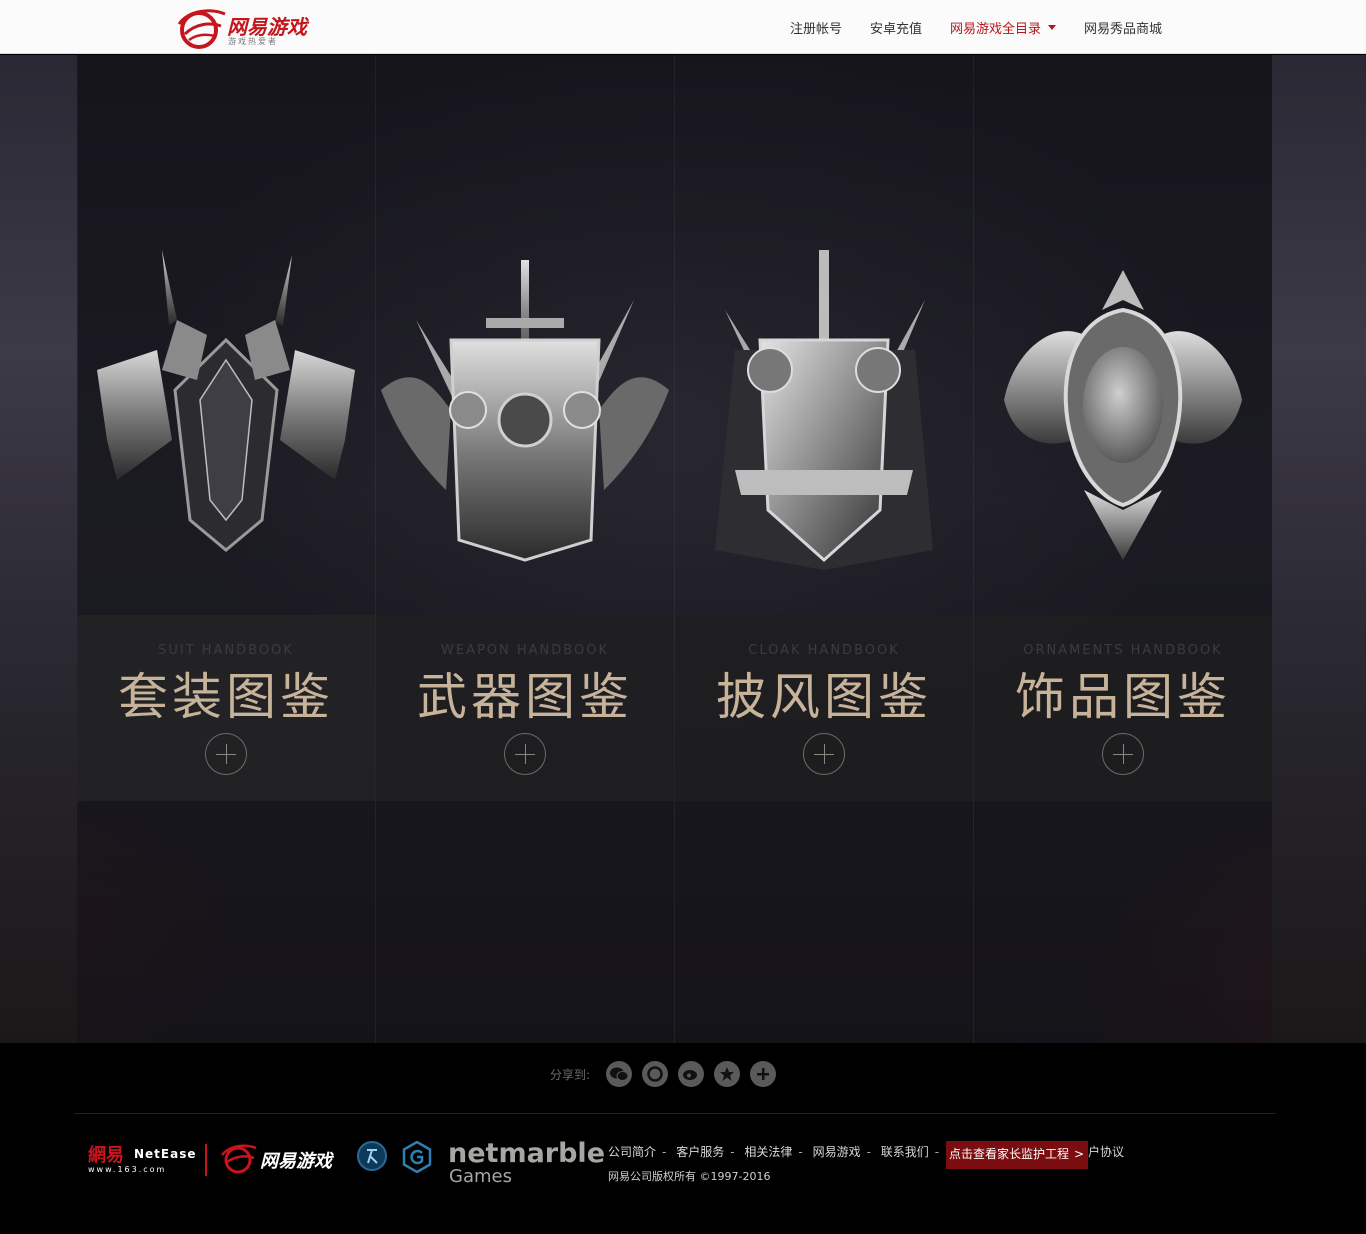 The image size is (1366, 1234). I want to click on cloak-label-en: CLOAK HANDBOOK, so click(824, 650).